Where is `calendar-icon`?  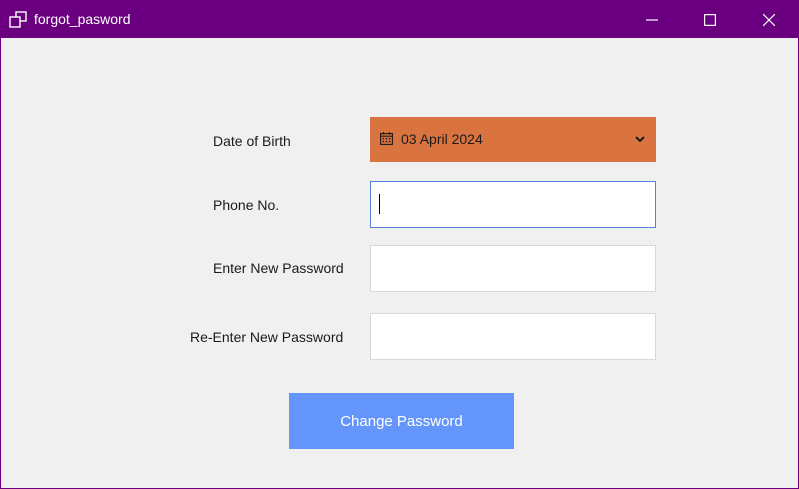 calendar-icon is located at coordinates (386, 138).